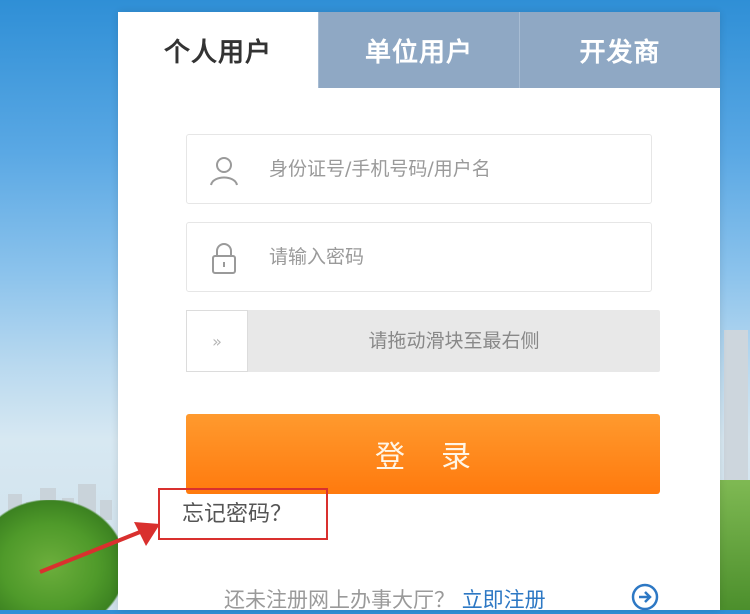 Image resolution: width=750 pixels, height=614 pixels. I want to click on city-skyline-right, so click(735, 405).